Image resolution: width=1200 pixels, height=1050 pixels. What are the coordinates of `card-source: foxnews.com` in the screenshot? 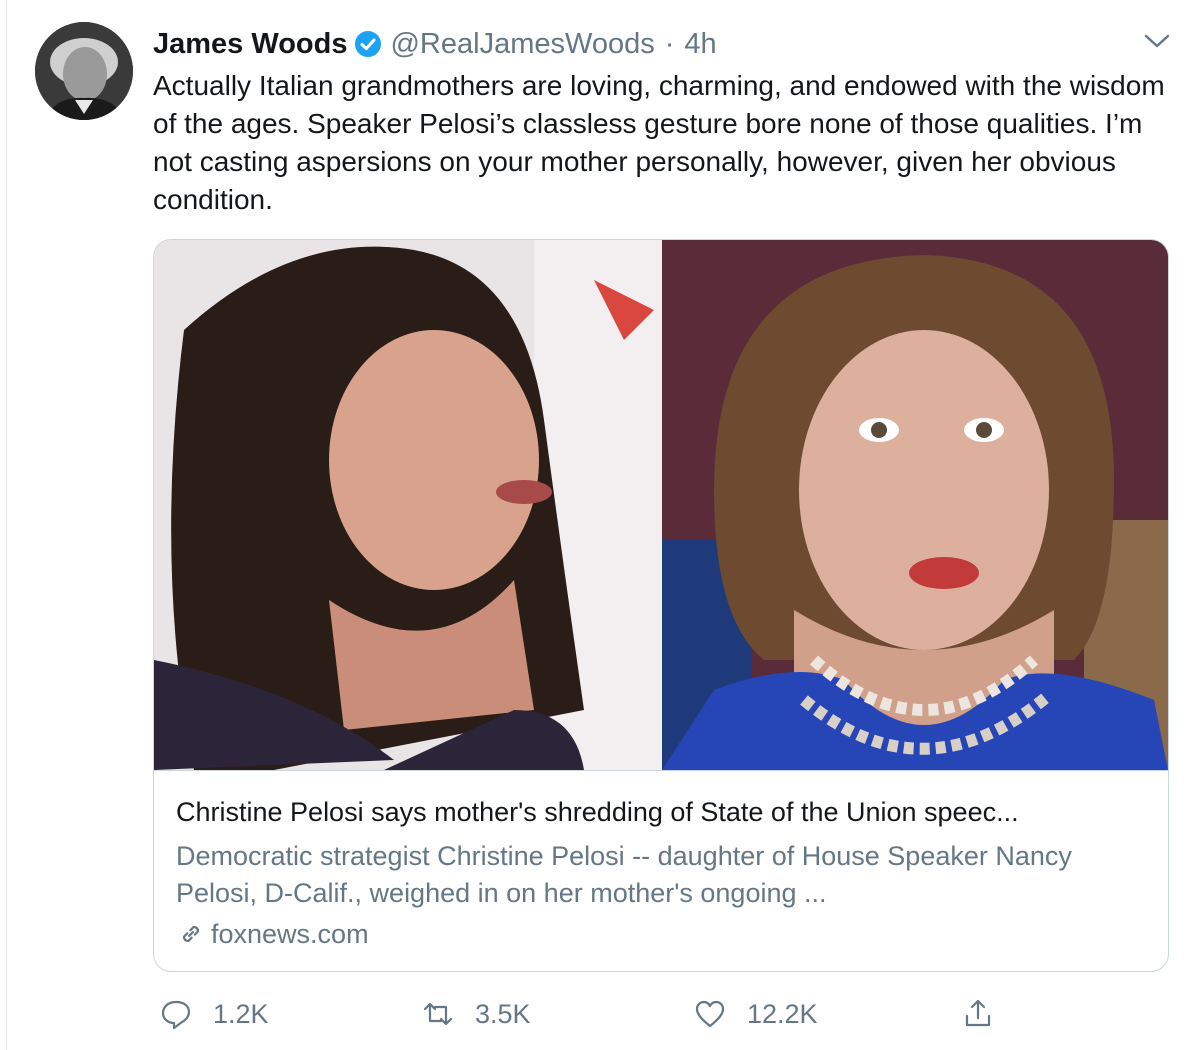 It's located at (272, 934).